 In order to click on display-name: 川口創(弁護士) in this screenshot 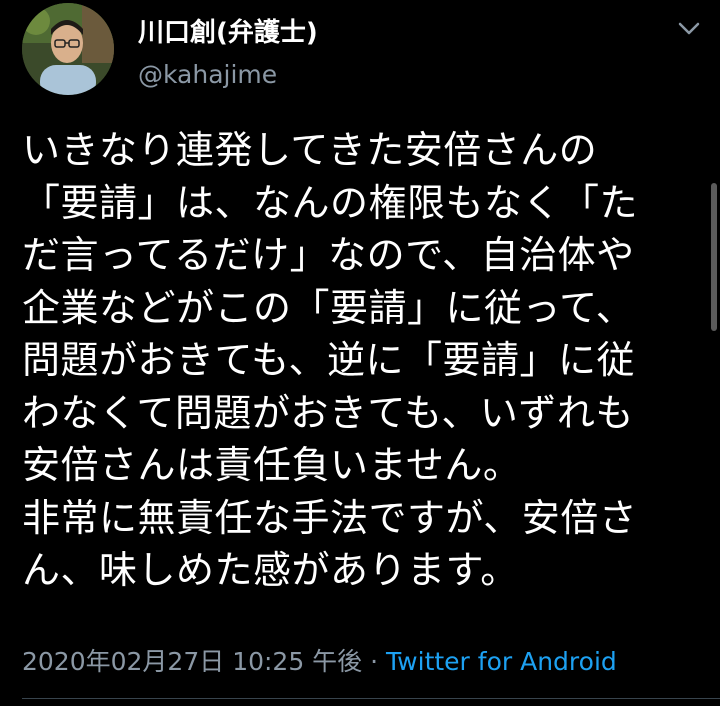, I will do `click(228, 30)`.